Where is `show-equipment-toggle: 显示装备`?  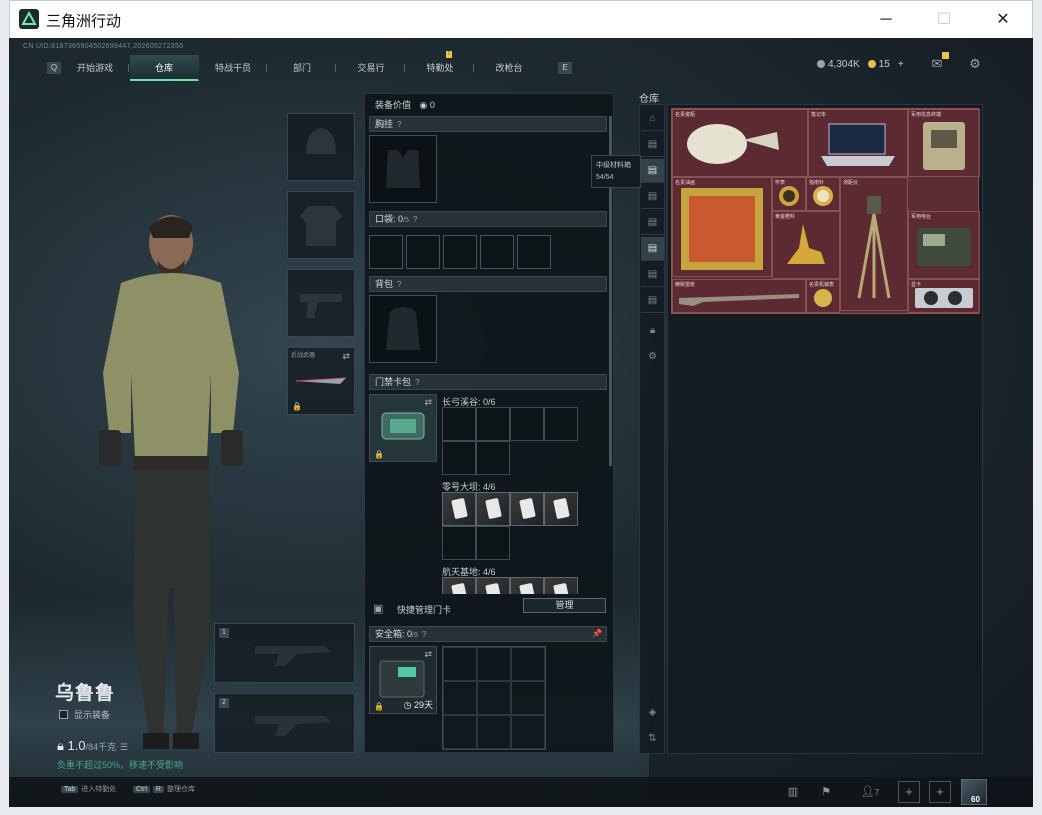 show-equipment-toggle: 显示装备 is located at coordinates (84, 714).